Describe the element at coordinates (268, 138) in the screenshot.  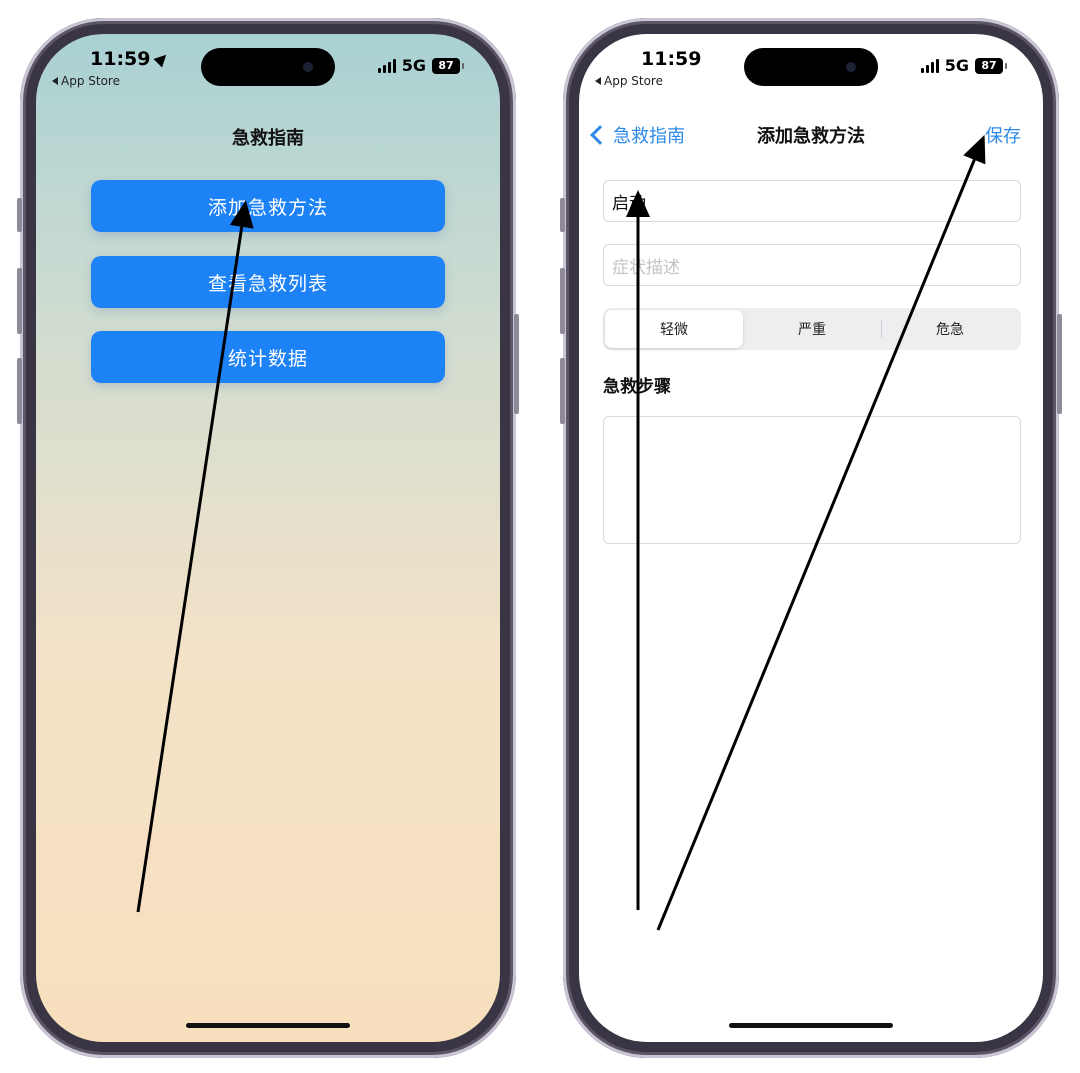
I see `page-title: 急救指南` at that location.